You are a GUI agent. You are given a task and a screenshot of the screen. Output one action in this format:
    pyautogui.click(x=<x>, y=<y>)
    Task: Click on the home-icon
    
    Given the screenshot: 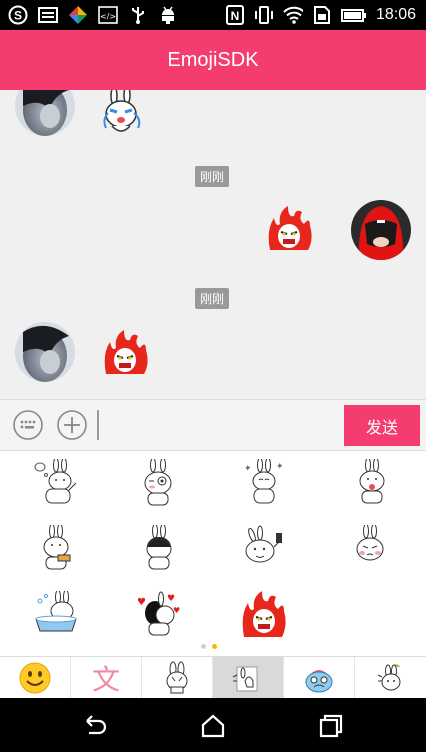 What is the action you would take?
    pyautogui.click(x=213, y=726)
    